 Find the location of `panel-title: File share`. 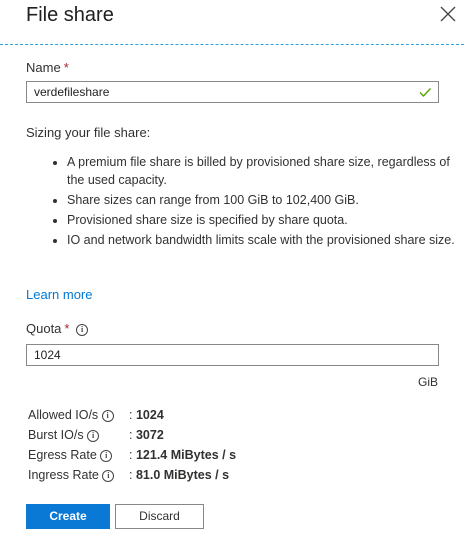

panel-title: File share is located at coordinates (70, 15).